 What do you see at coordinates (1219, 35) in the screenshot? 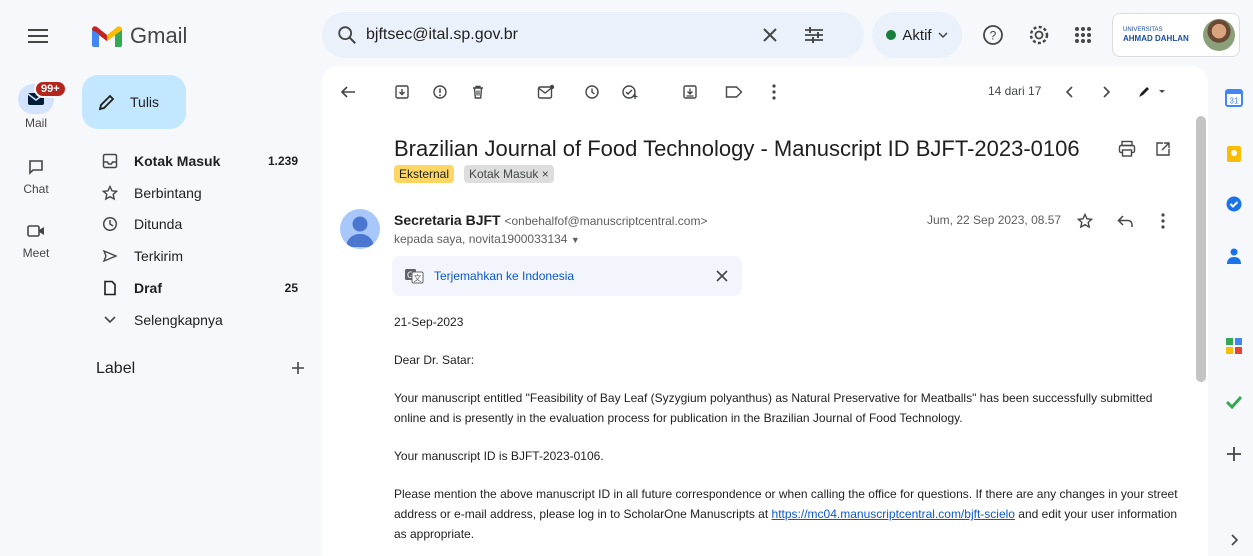
I see `user-avatar` at bounding box center [1219, 35].